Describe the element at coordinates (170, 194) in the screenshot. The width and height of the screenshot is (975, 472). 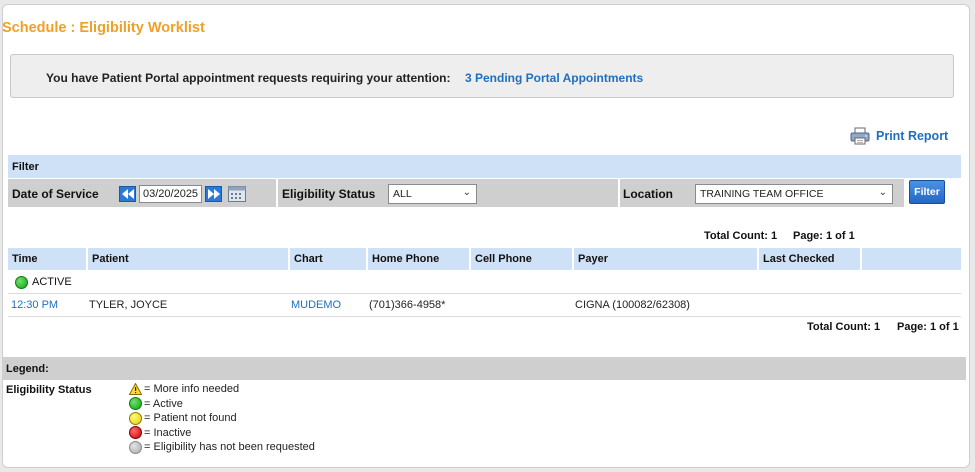
I see `date-of-service-input: 03/20/2025` at that location.